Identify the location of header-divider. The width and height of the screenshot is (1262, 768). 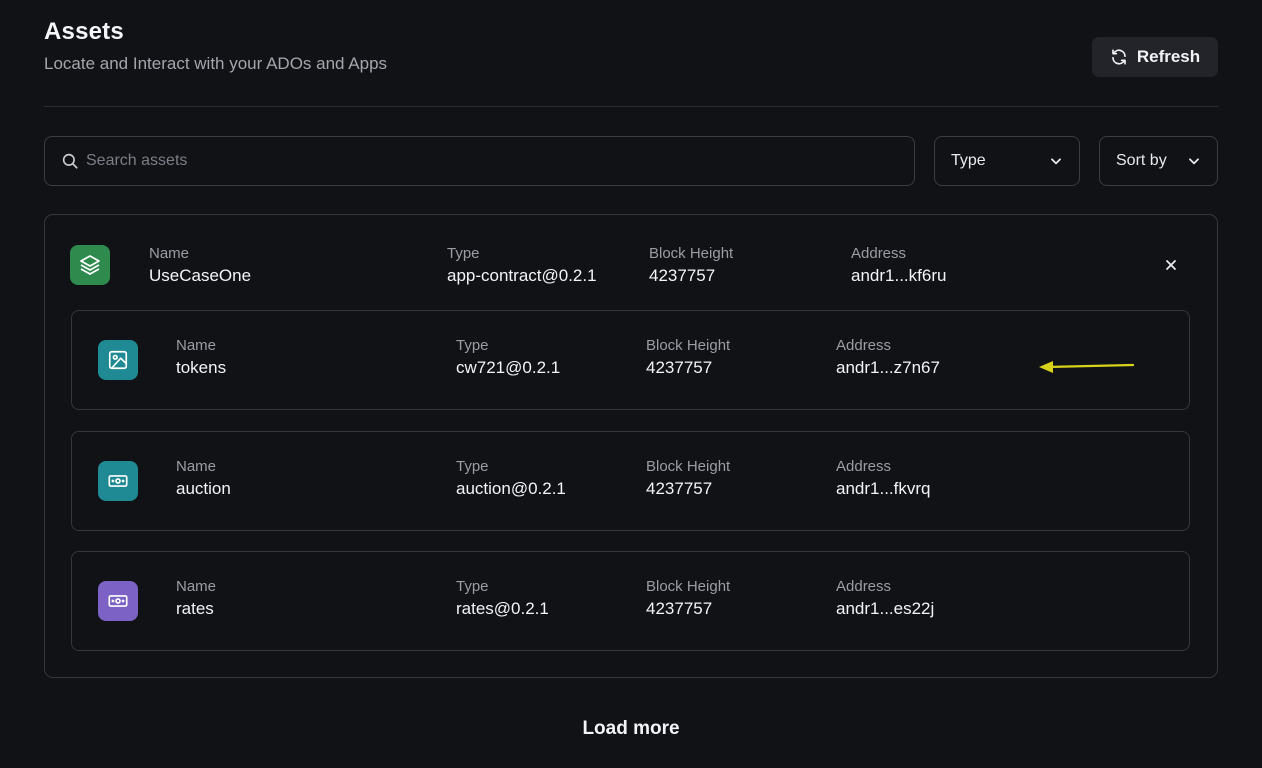
(631, 106).